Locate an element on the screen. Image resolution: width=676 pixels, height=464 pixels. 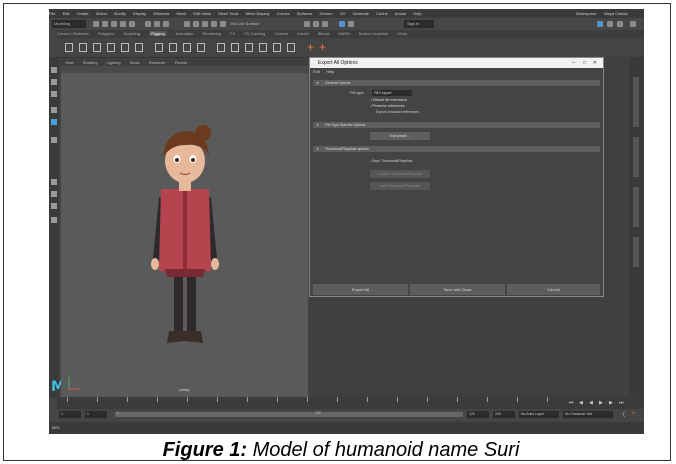
outliner-icon is located at coordinates (54, 220).